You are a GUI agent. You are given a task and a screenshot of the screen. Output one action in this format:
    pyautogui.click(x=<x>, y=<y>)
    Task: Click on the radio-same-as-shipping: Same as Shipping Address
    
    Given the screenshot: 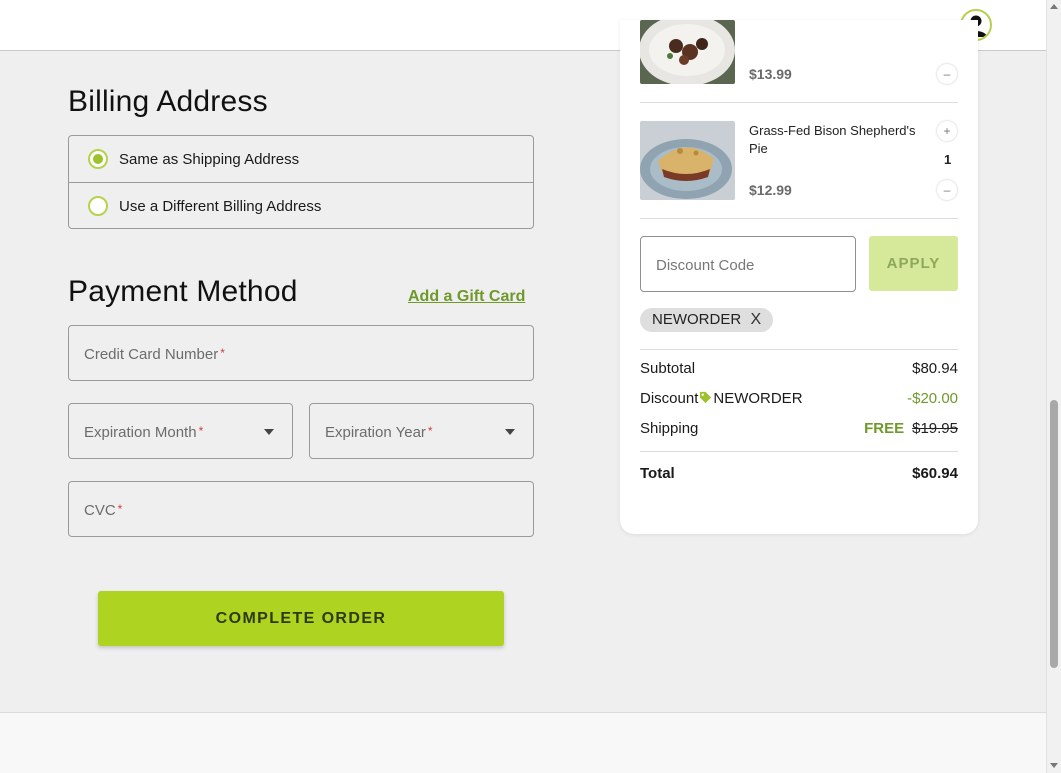 What is the action you would take?
    pyautogui.click(x=301, y=159)
    